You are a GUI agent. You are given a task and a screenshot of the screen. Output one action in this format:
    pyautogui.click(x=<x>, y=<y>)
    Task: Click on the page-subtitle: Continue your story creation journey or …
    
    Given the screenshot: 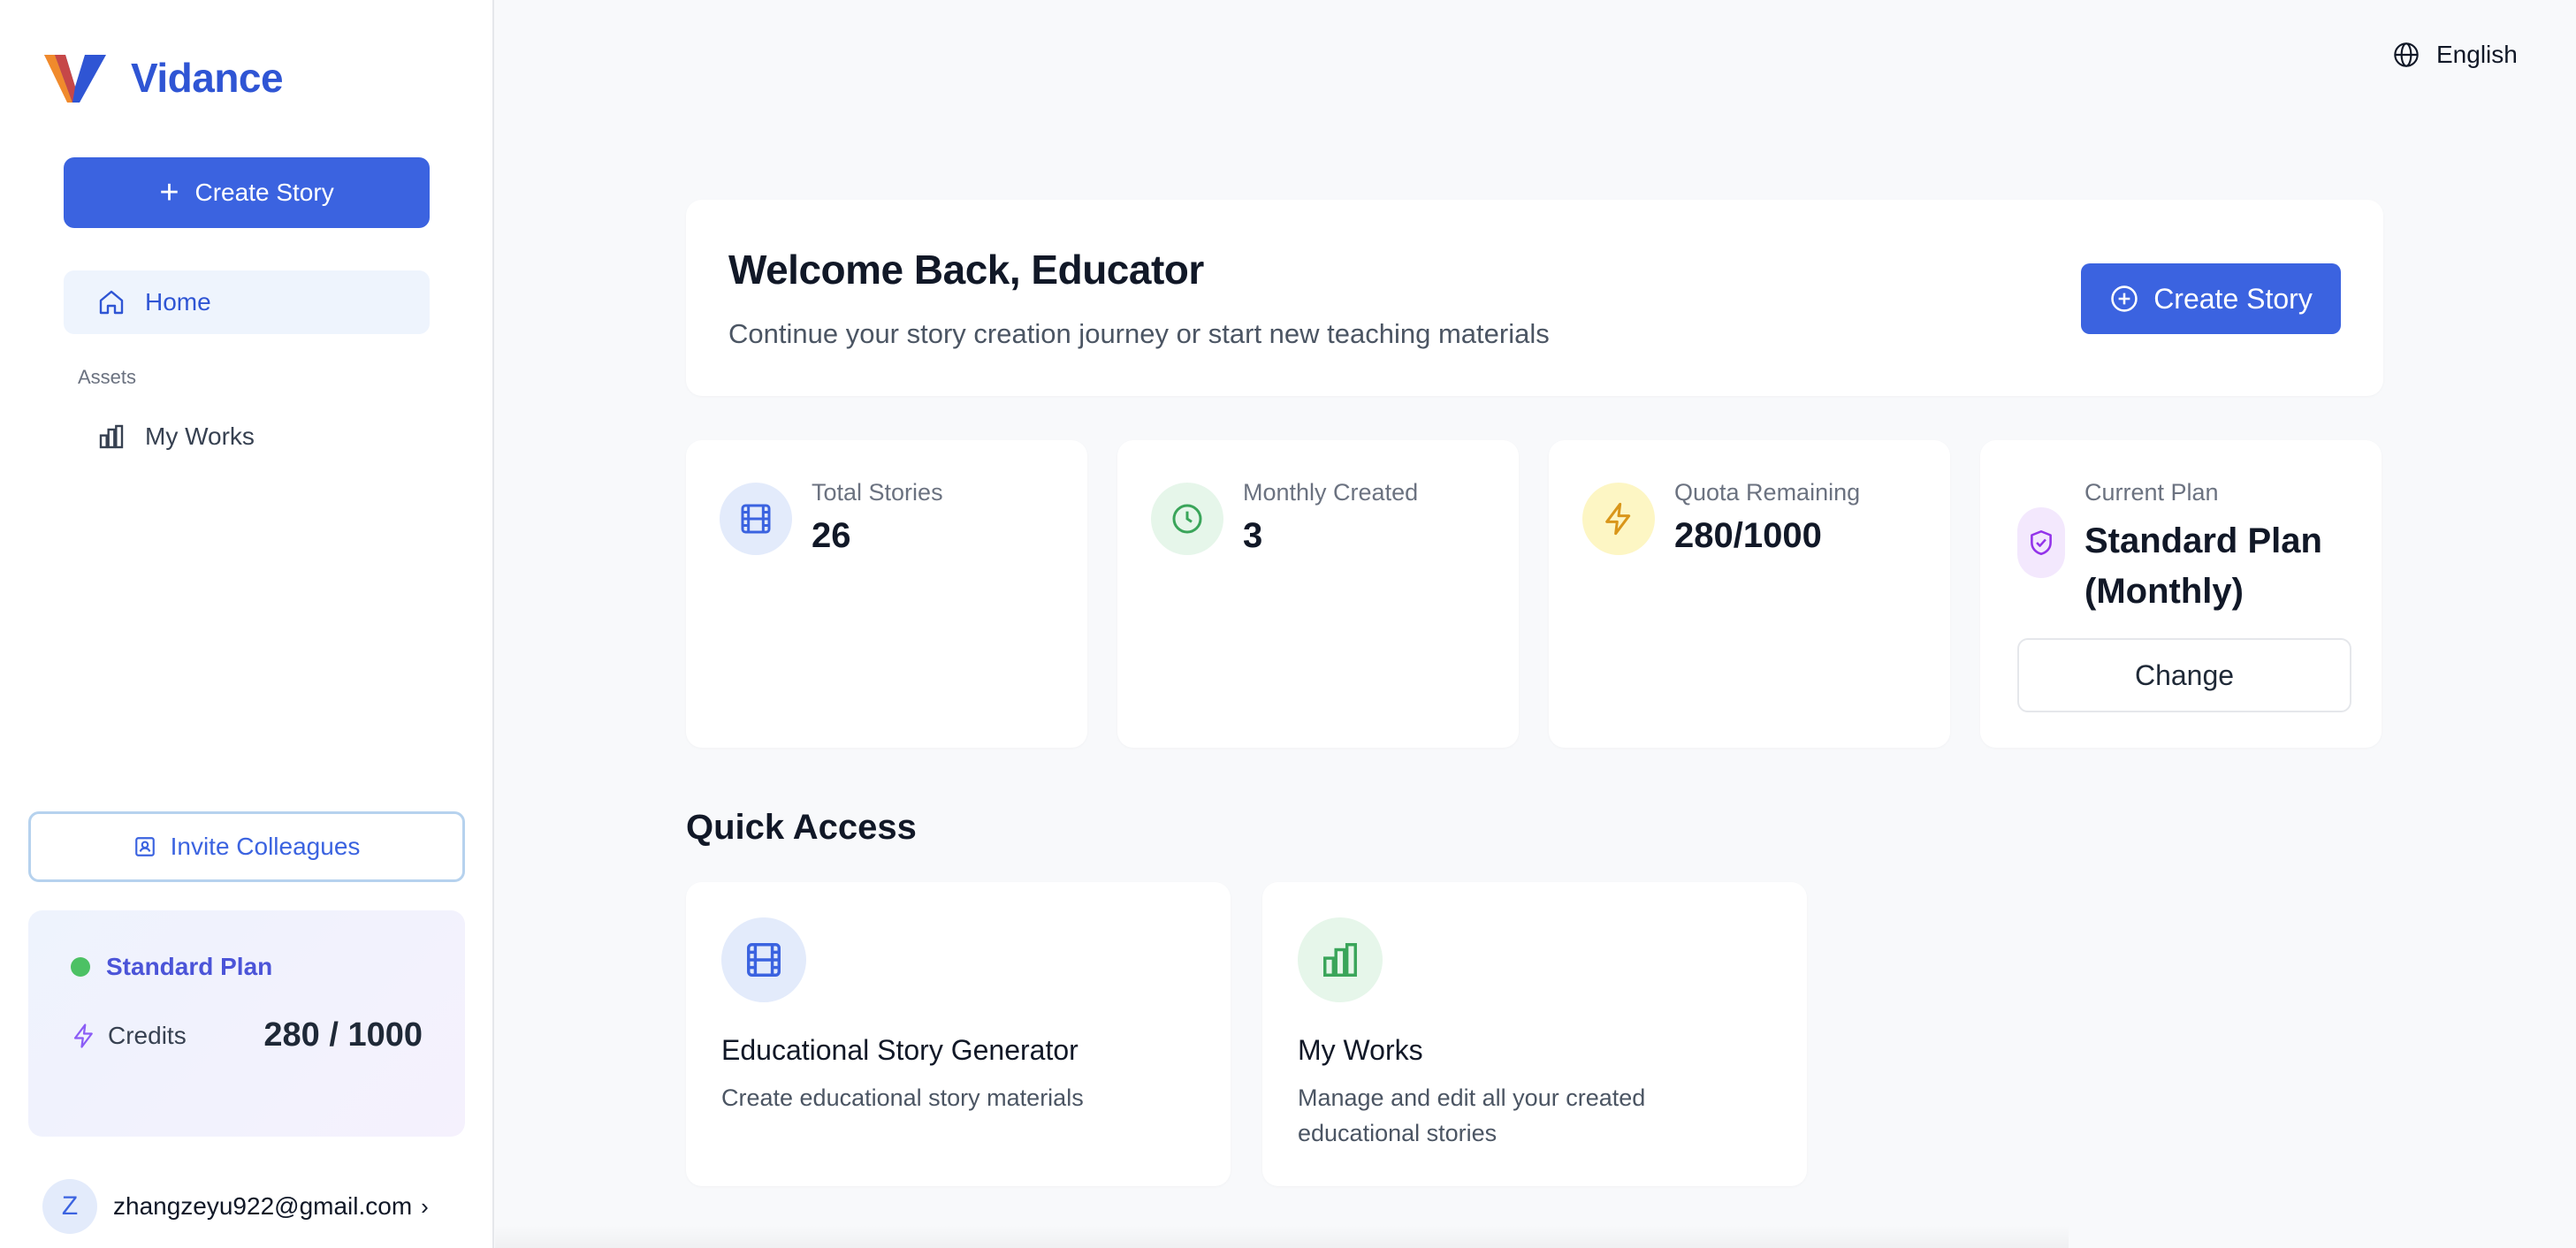 What is the action you would take?
    pyautogui.click(x=1139, y=333)
    